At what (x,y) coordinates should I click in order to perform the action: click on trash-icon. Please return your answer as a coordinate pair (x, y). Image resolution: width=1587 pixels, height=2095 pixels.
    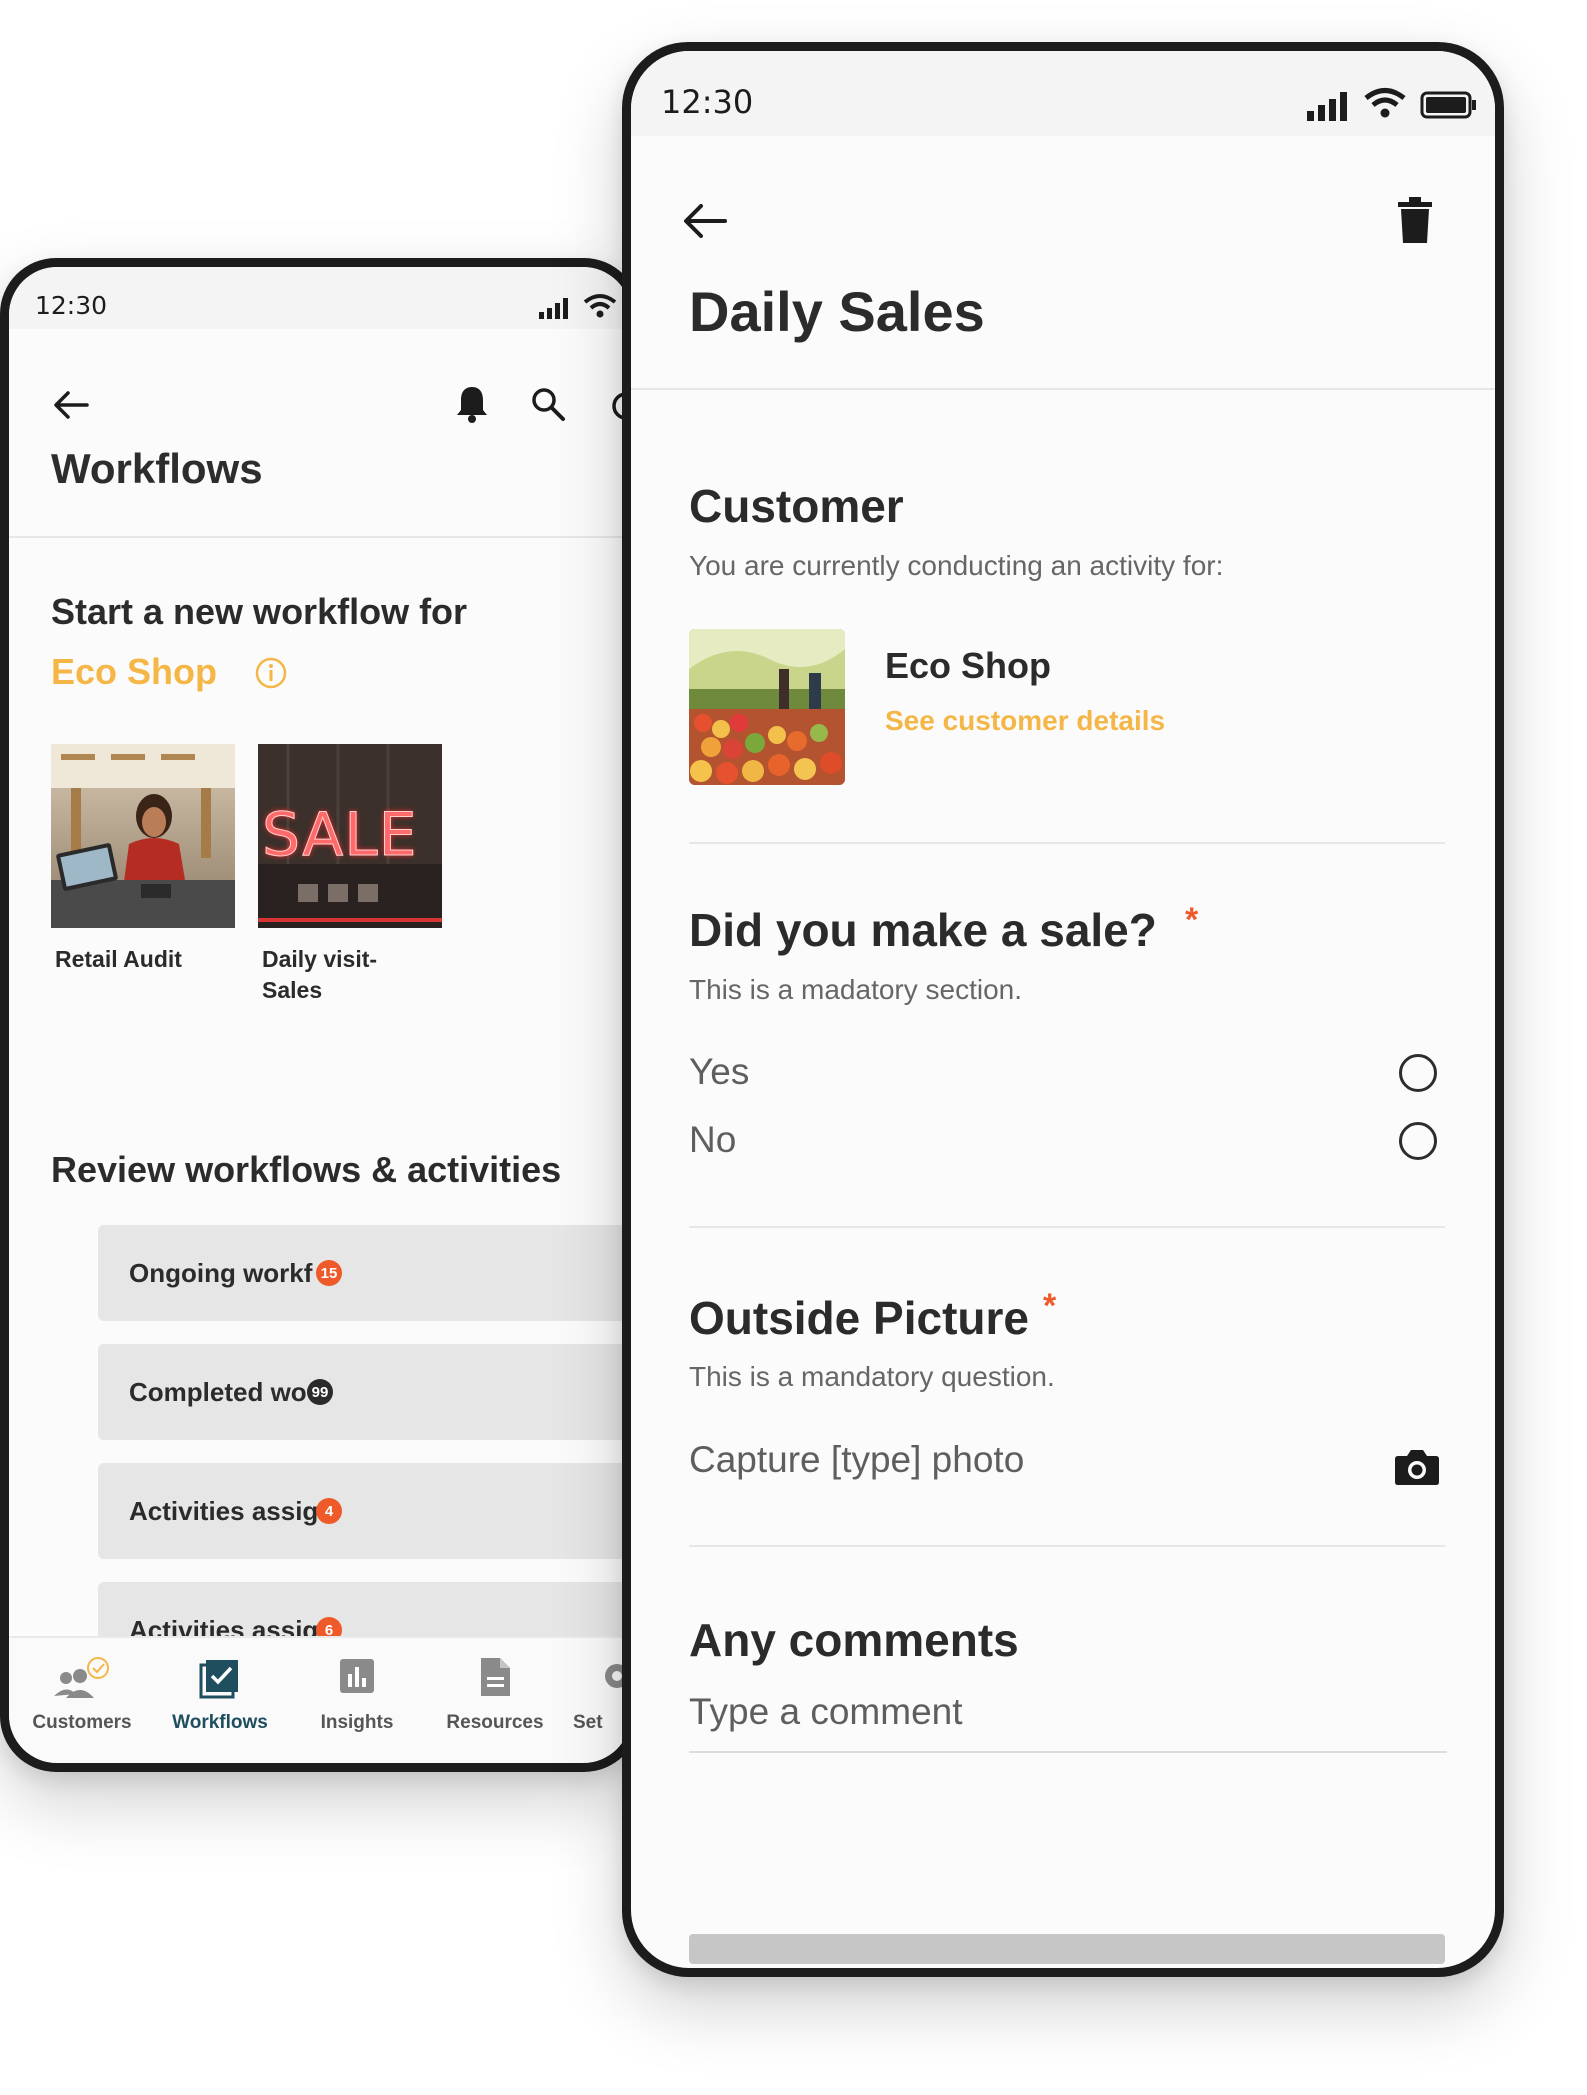
    Looking at the image, I should click on (1415, 220).